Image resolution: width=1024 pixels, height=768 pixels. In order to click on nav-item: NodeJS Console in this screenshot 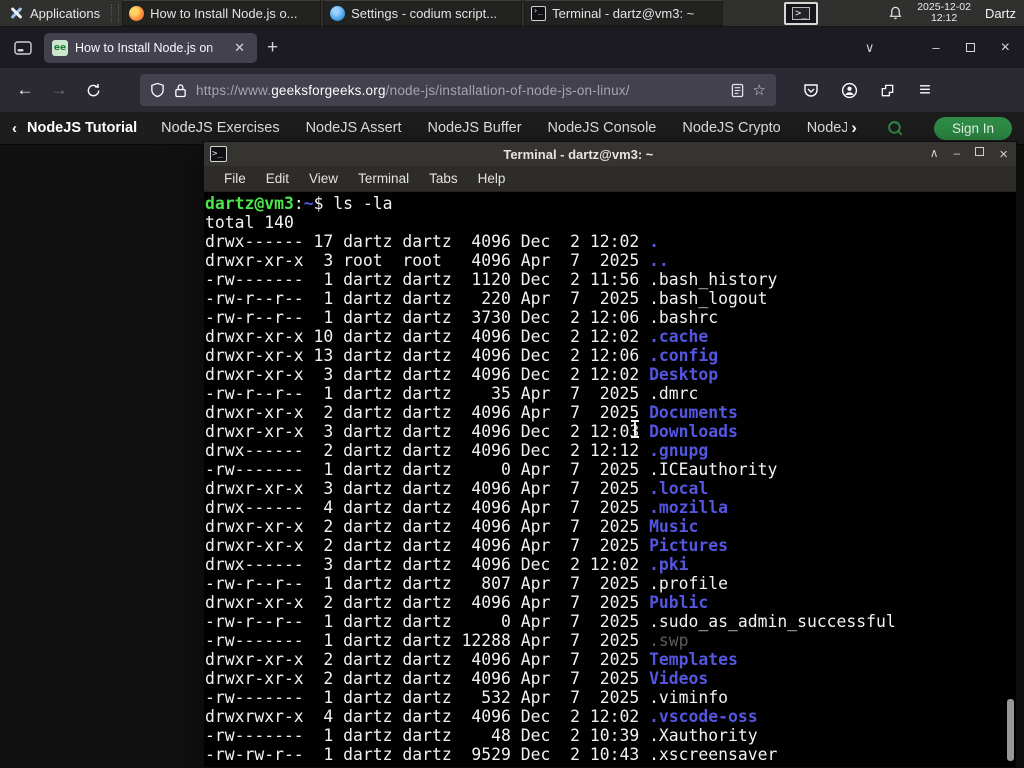, I will do `click(602, 128)`.